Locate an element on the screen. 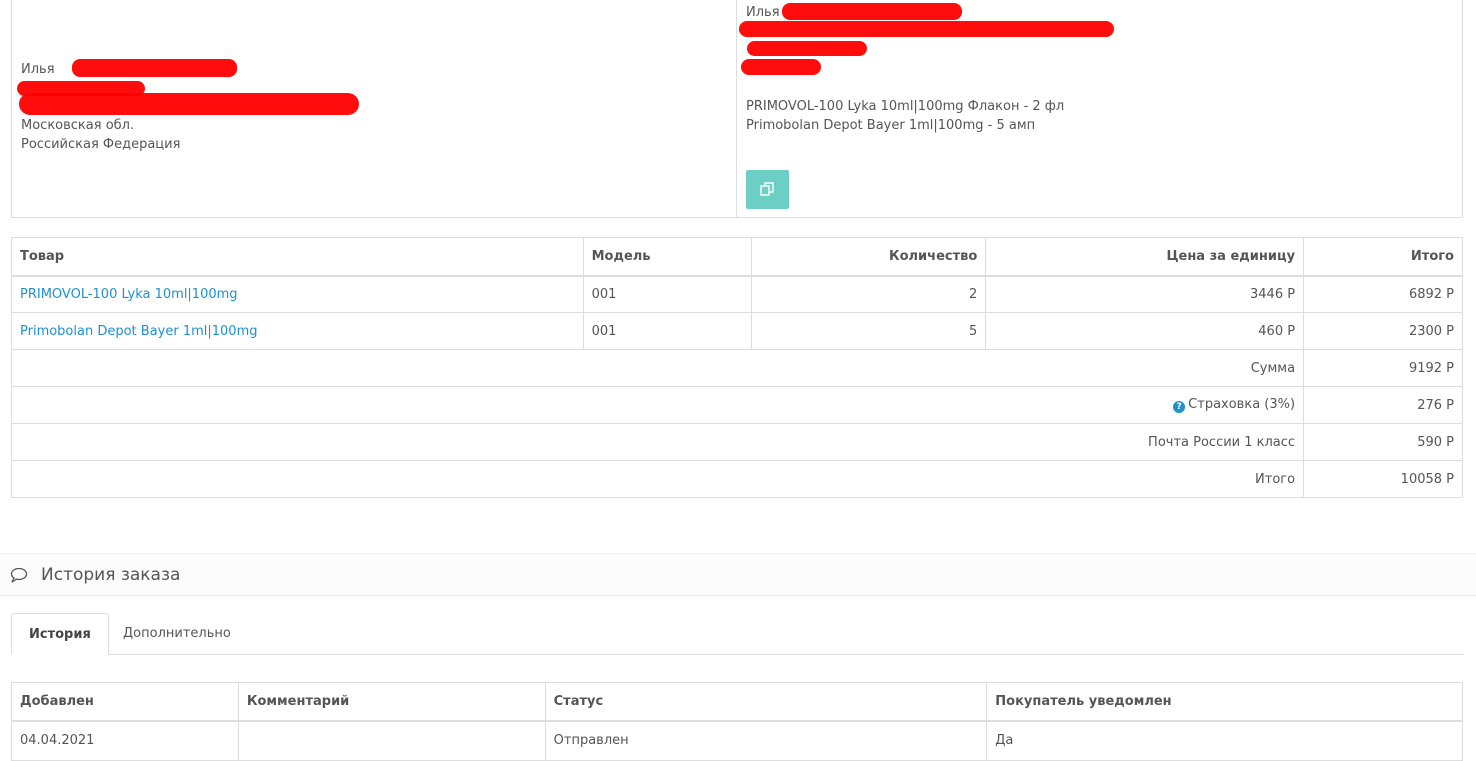 This screenshot has height=761, width=1476. column-header-product: Товар is located at coordinates (297, 257).